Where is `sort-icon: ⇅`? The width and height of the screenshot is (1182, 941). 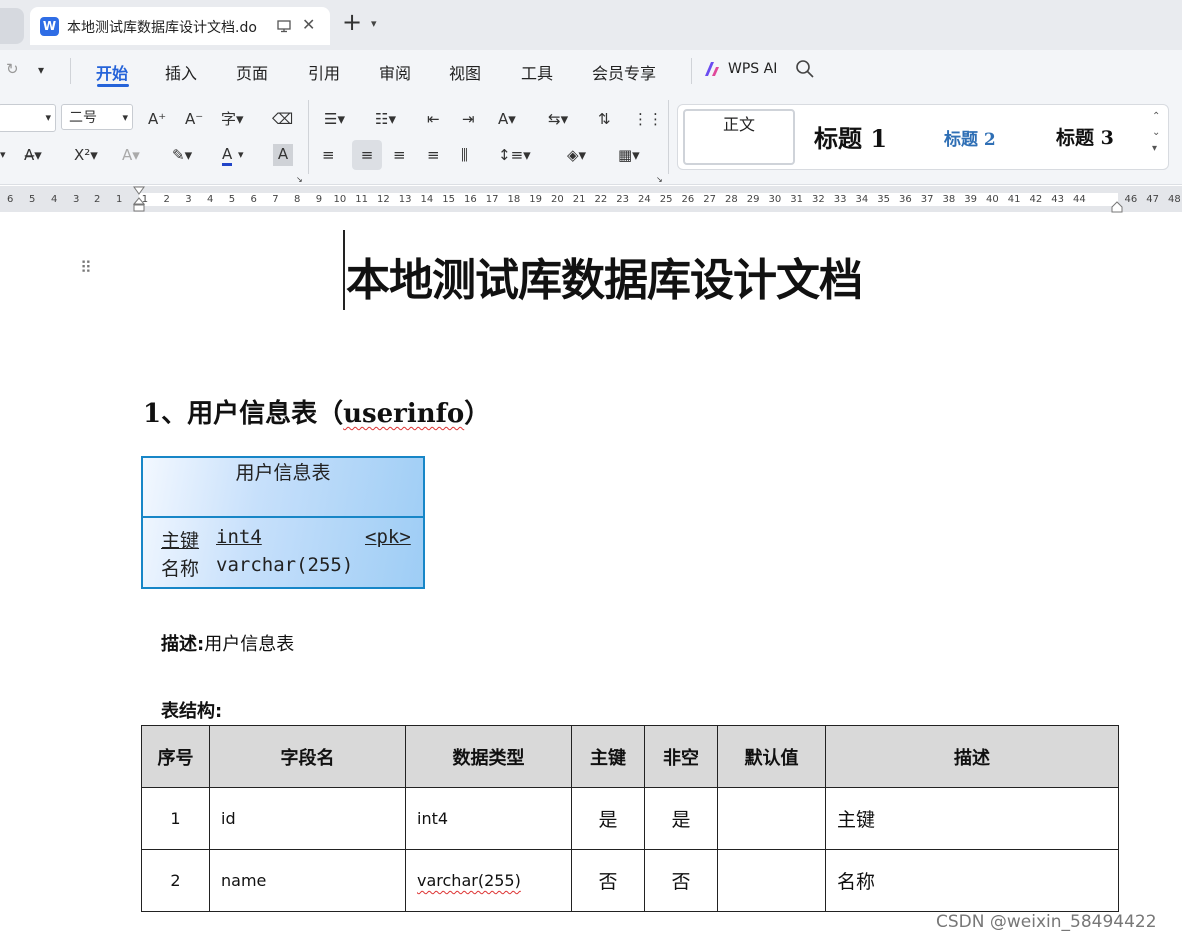
sort-icon: ⇅ is located at coordinates (604, 119).